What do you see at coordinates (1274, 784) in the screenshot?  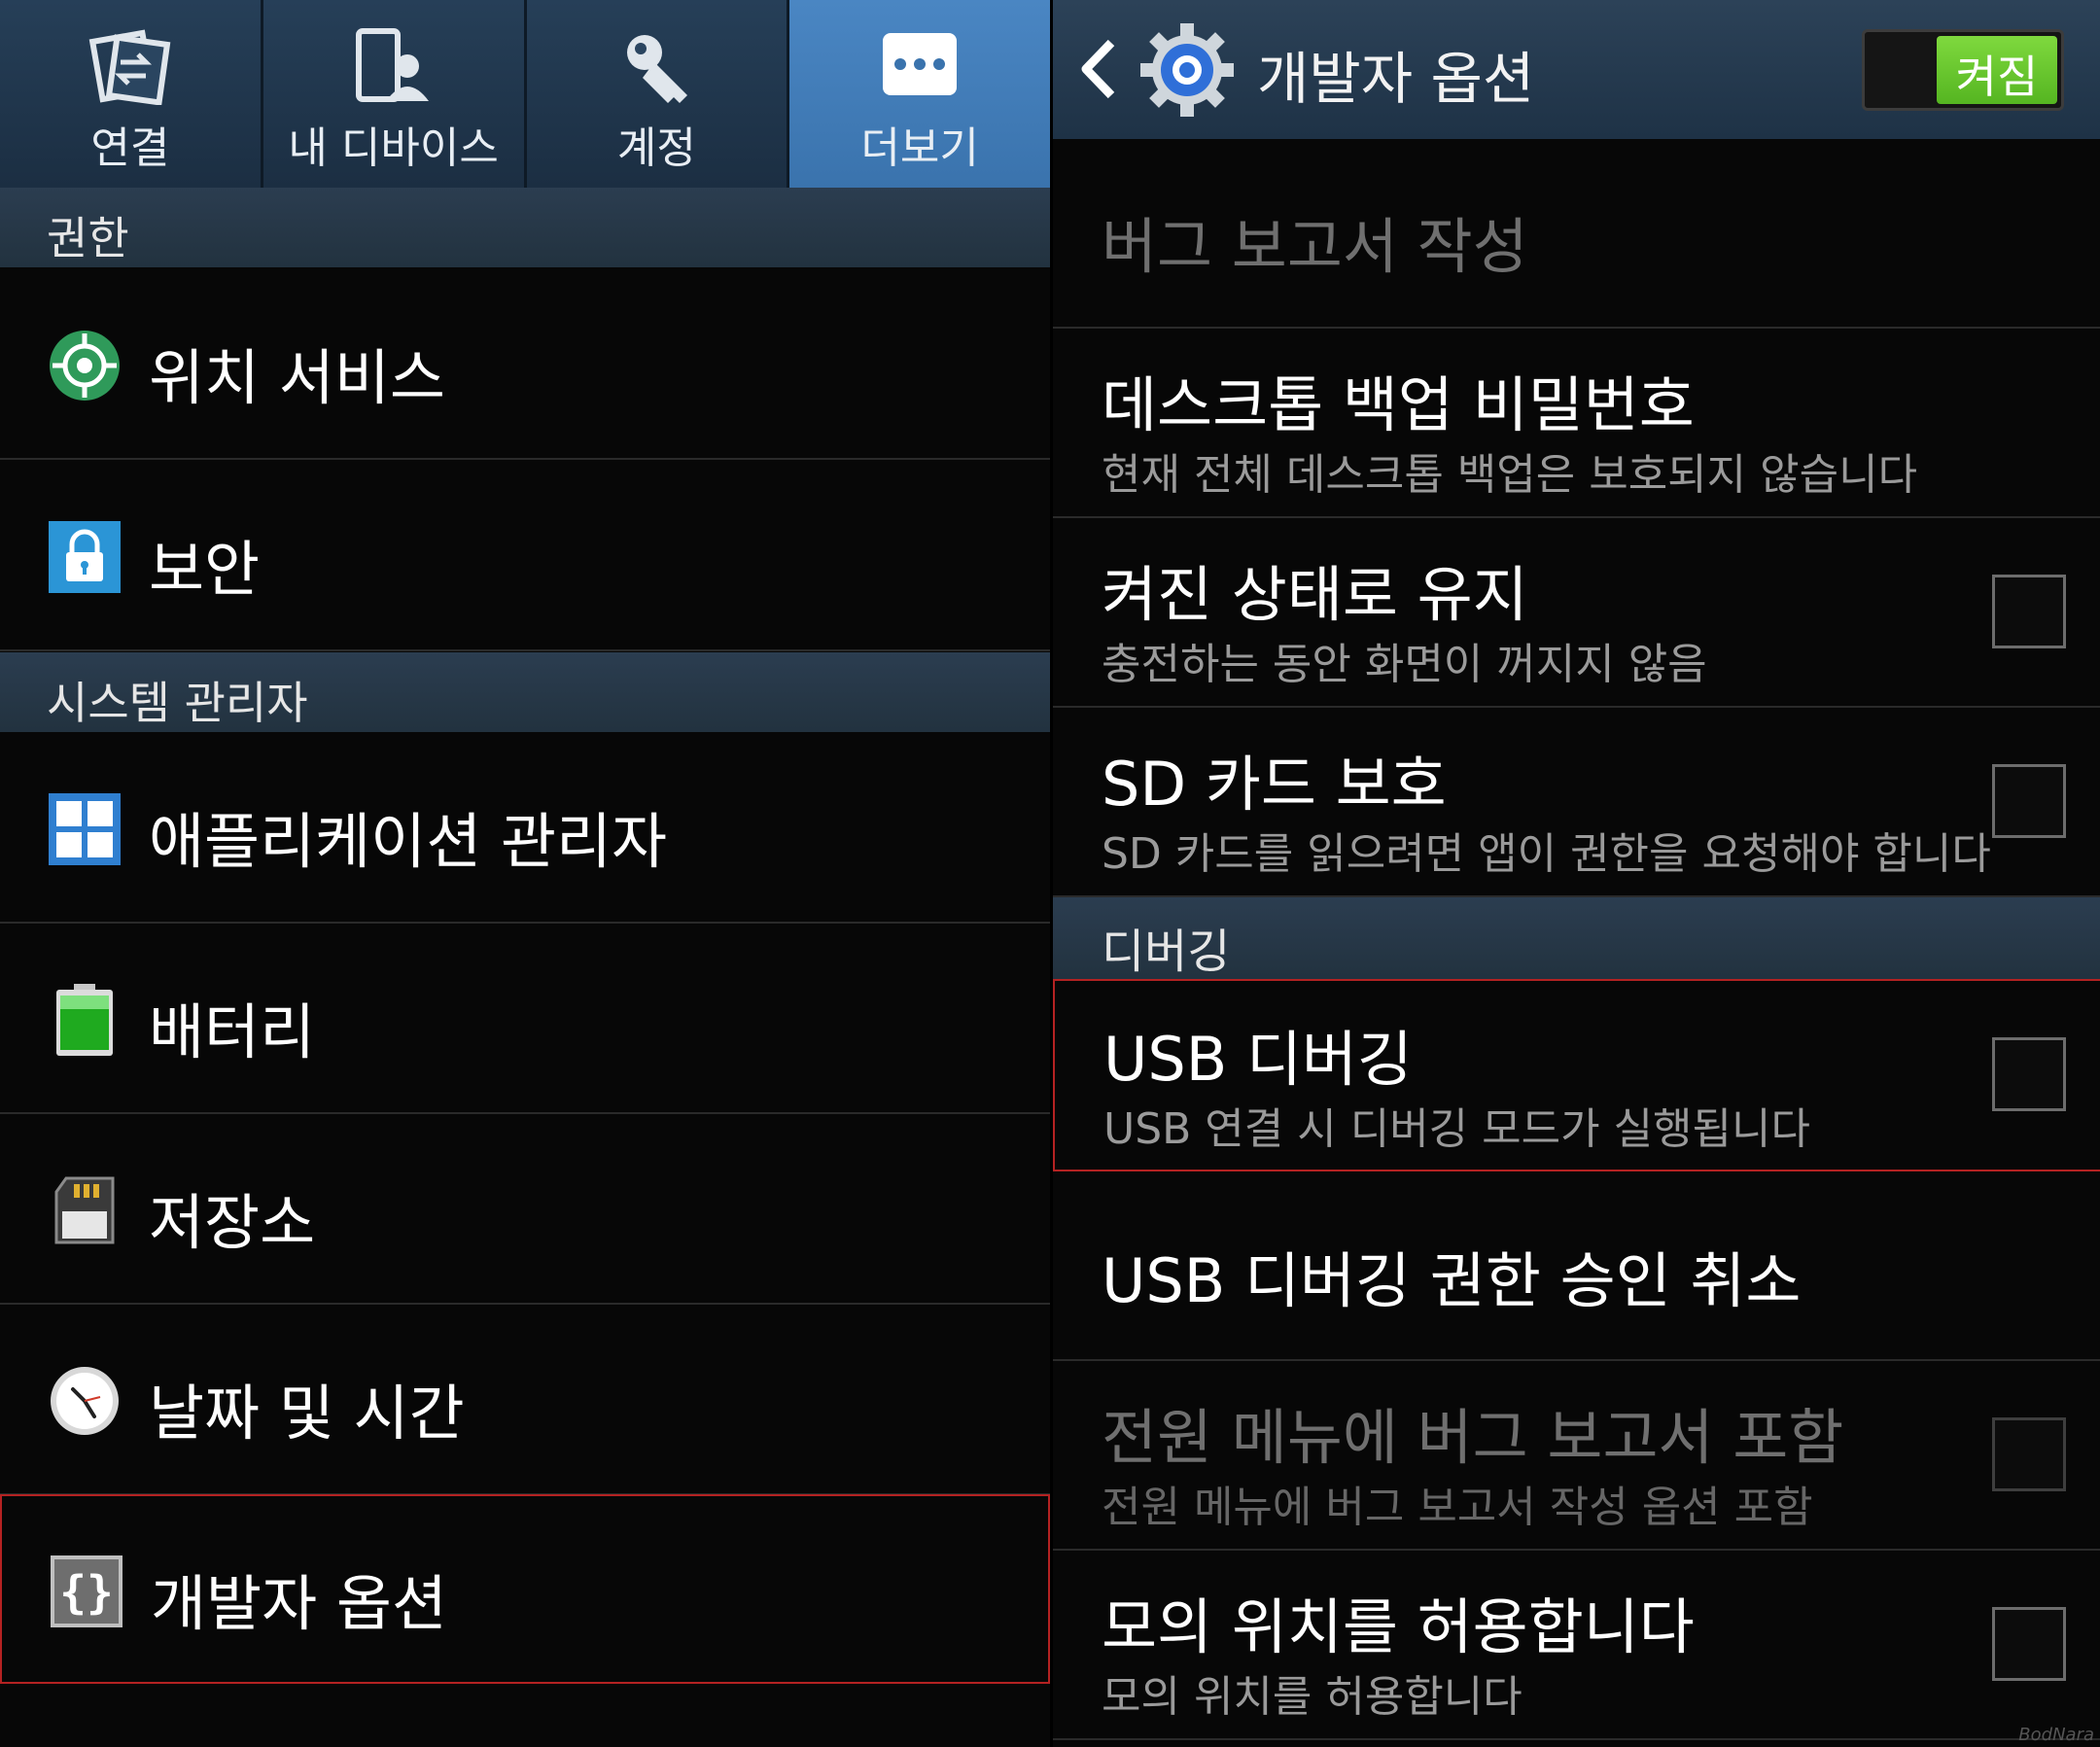 I see `option-title: SD 카드 보호` at bounding box center [1274, 784].